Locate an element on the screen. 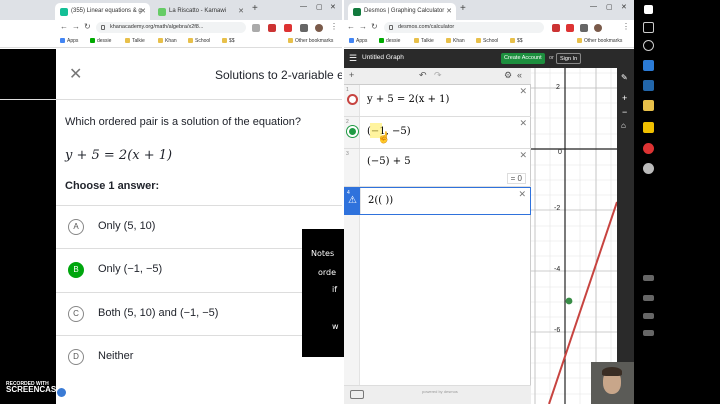 This screenshot has height=404, width=720. graph-point is located at coordinates (569, 301).